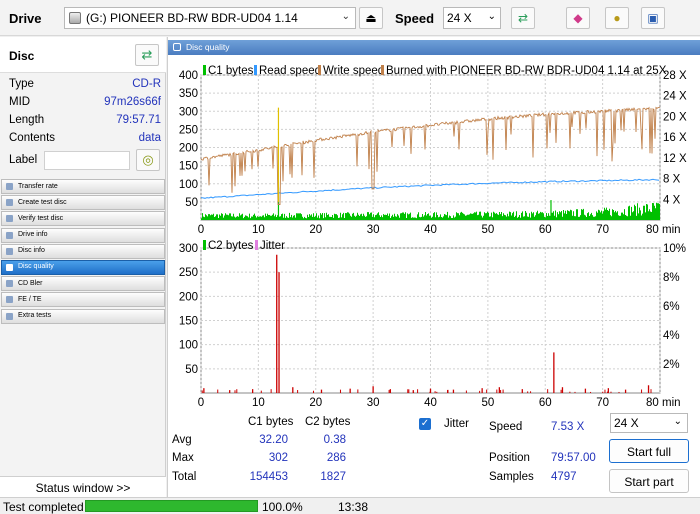 The width and height of the screenshot is (700, 514). I want to click on nav-item-label: CD Bler, so click(30, 283).